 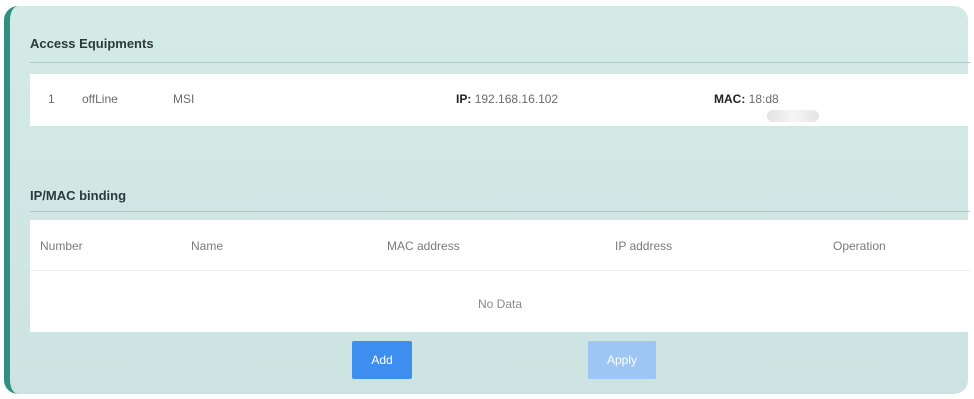 I want to click on column-ip-address: IP address, so click(x=644, y=246).